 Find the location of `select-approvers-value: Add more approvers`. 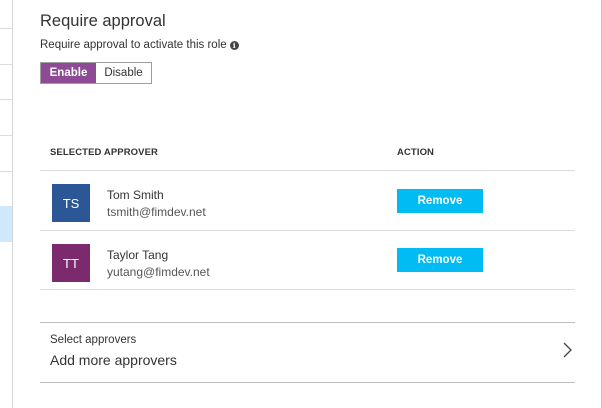

select-approvers-value: Add more approvers is located at coordinates (113, 360).